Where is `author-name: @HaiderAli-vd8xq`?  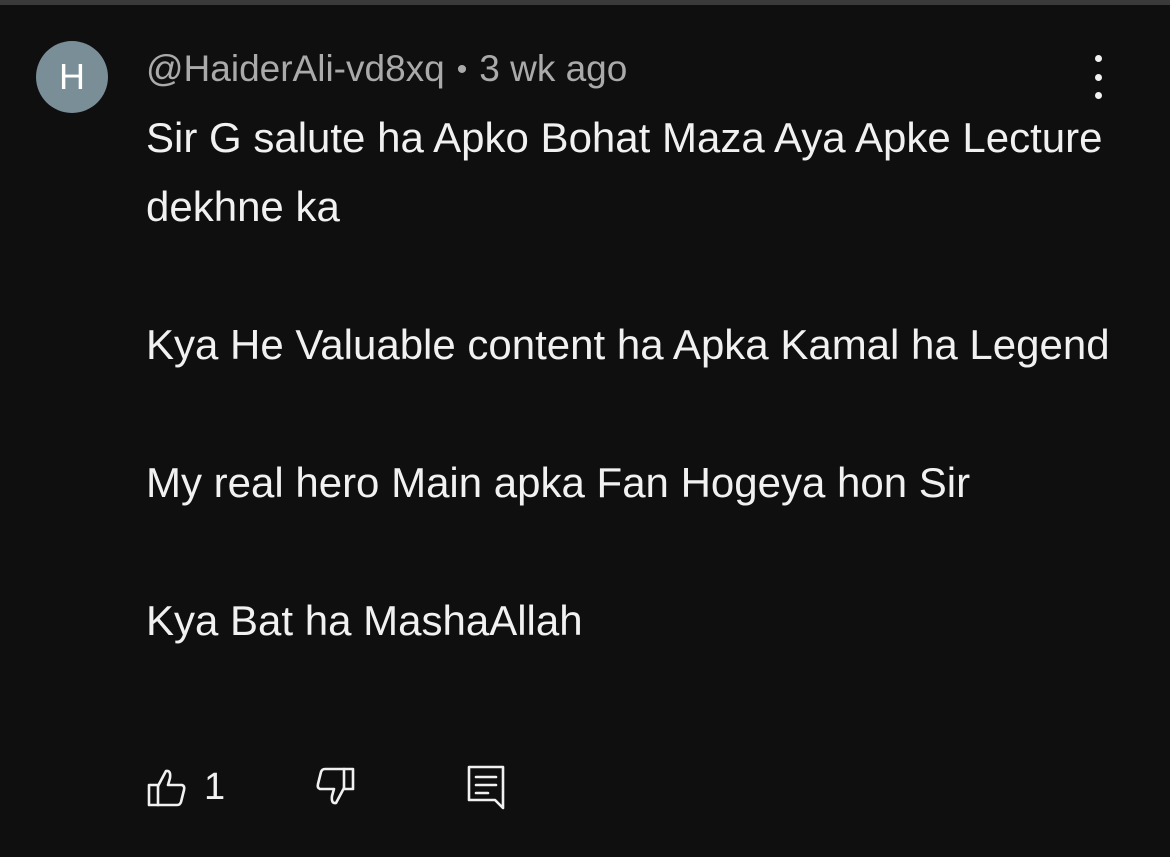
author-name: @HaiderAli-vd8xq is located at coordinates (295, 68).